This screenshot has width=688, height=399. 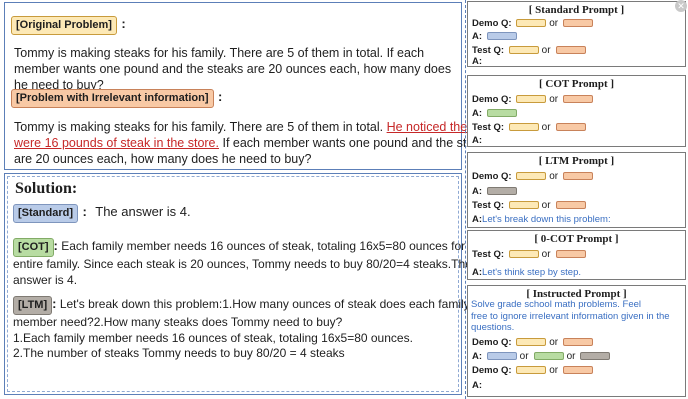 I want to click on cot-tag: [COT], so click(x=33, y=247).